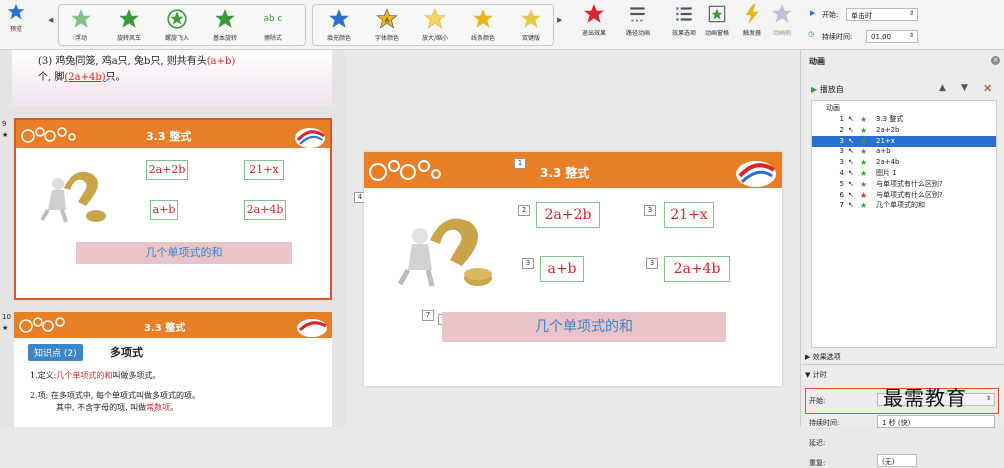  I want to click on slide-thumbnail-9: 3.3 整式 2a+2b 21+x a+b 2a+4b 几个单项式的和, so click(173, 209).